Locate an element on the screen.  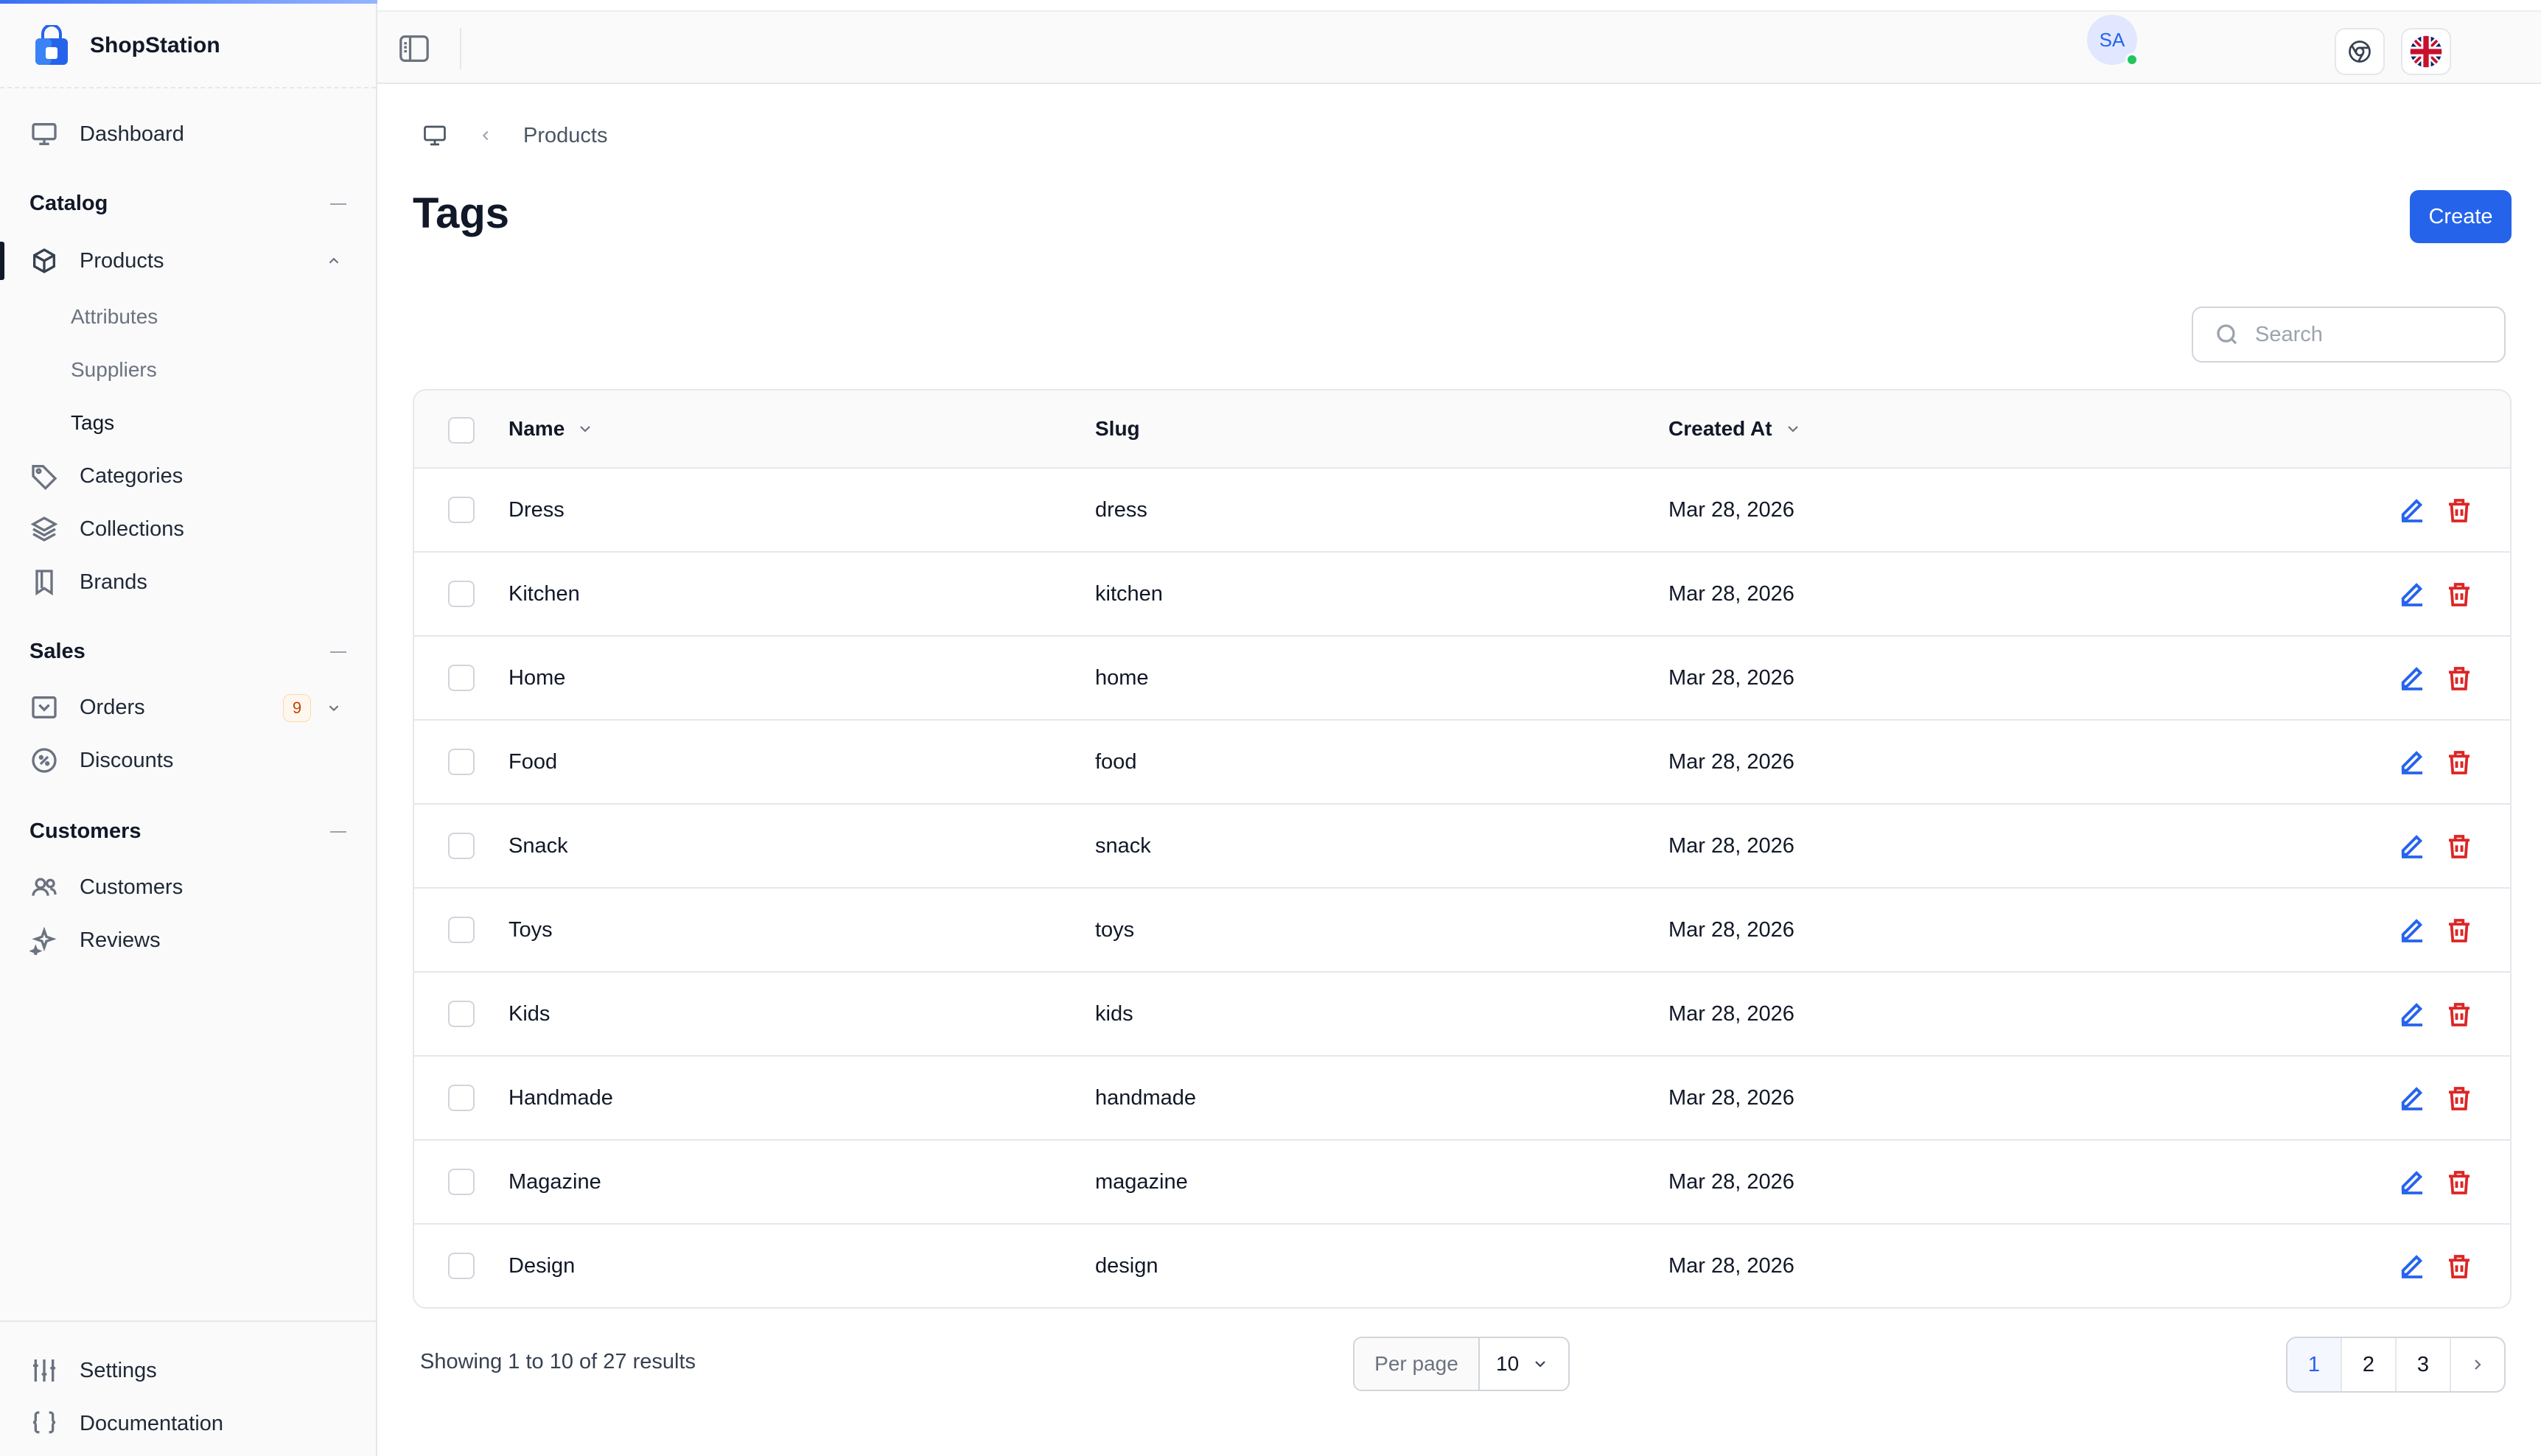
section-customers: Customers is located at coordinates (187, 831).